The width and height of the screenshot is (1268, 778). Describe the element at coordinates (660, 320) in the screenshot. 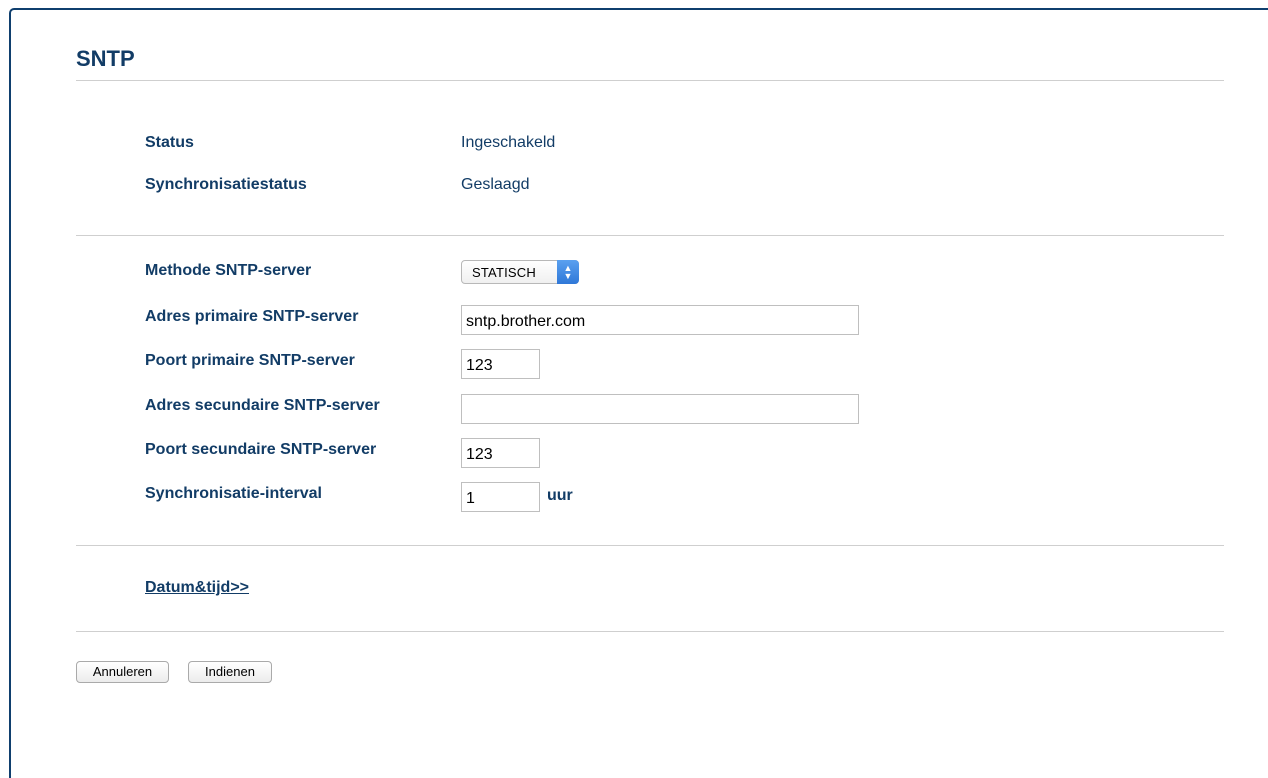

I see `primary-address-input: sntp.brother.com` at that location.